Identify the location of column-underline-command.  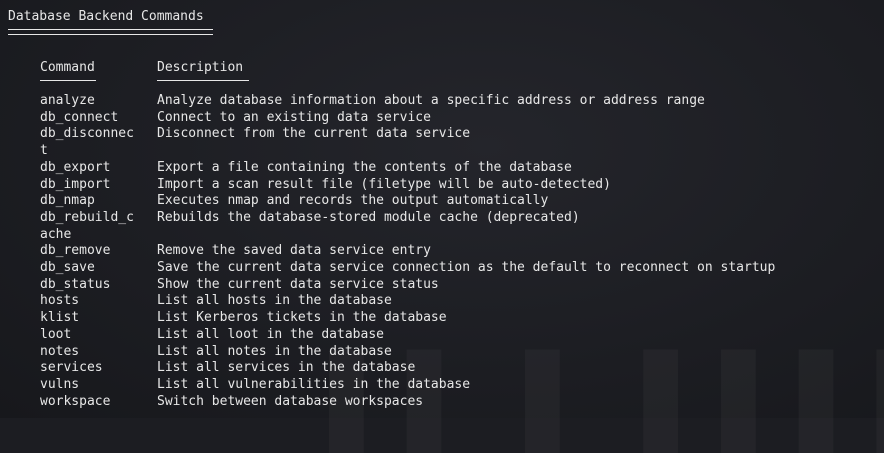
(68, 80).